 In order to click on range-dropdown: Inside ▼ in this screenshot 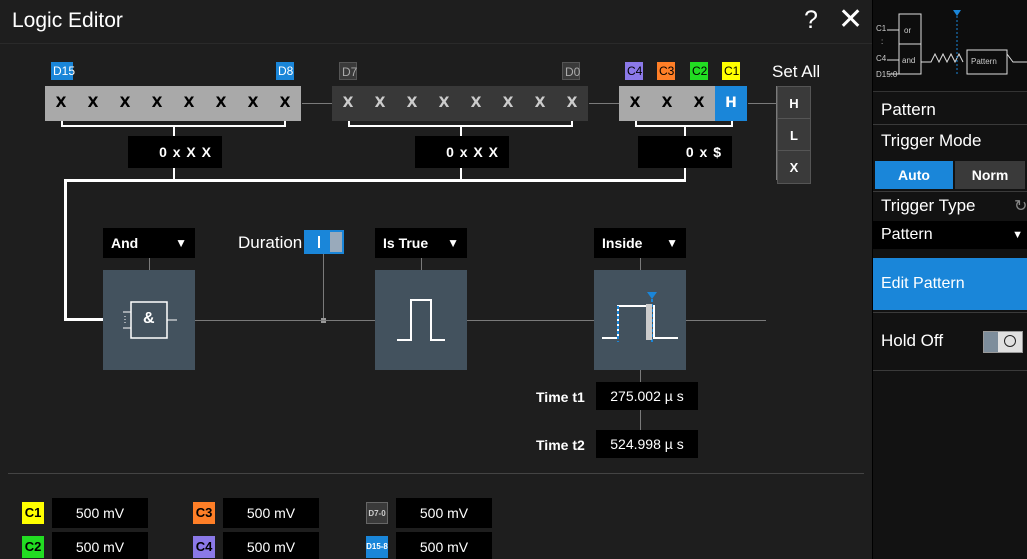, I will do `click(640, 243)`.